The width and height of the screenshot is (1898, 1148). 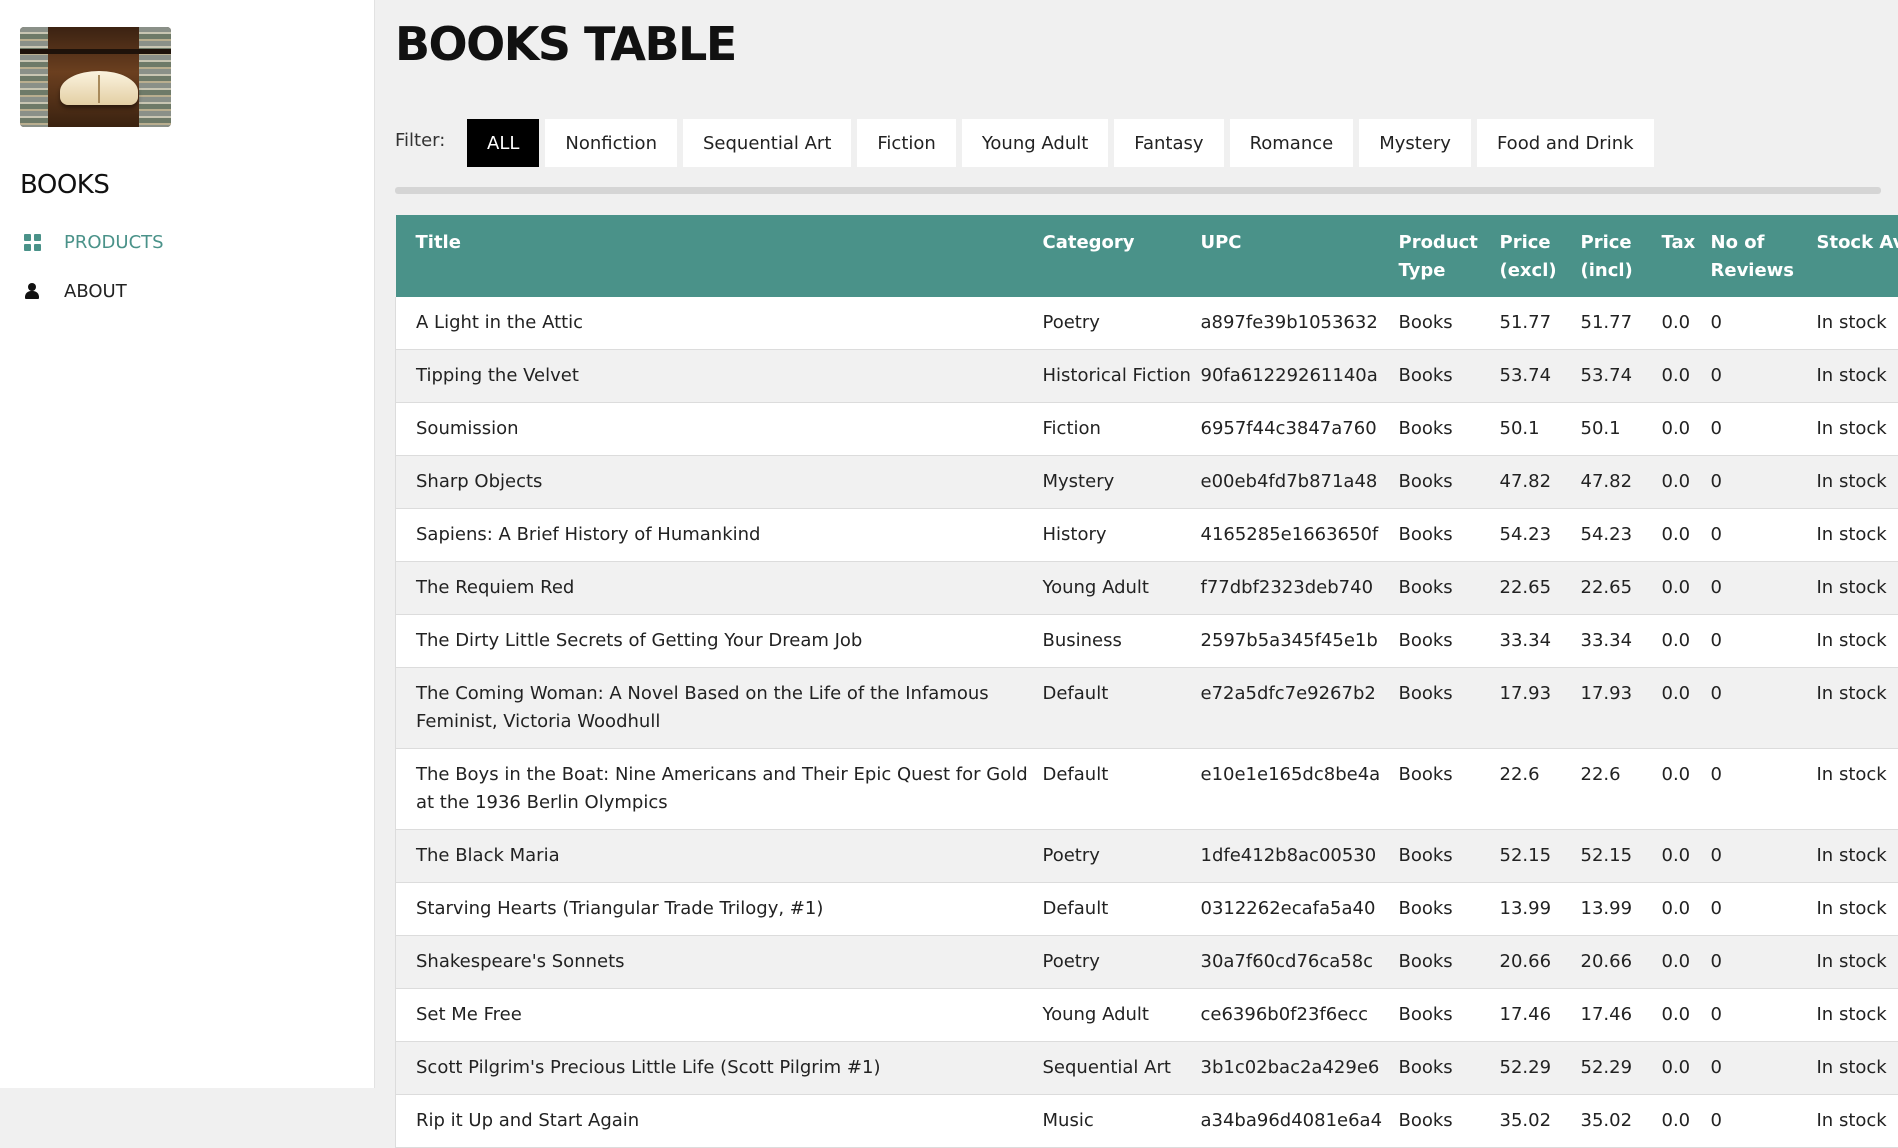 I want to click on column-header-stock: Stock Availability, so click(x=1857, y=256).